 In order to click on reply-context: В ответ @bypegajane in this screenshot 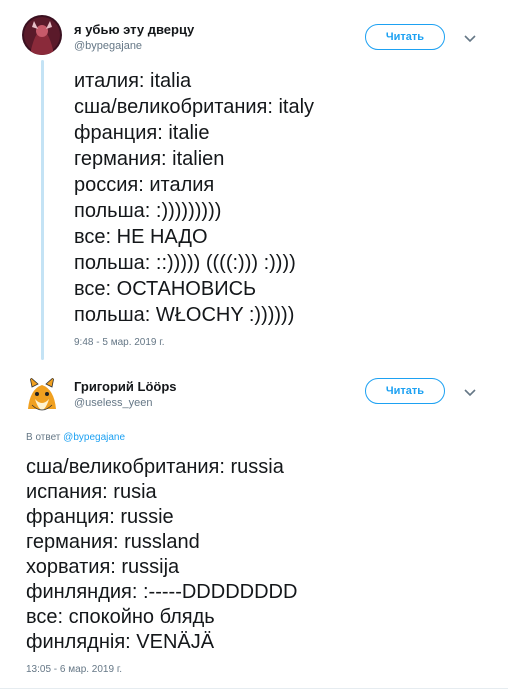, I will do `click(75, 437)`.